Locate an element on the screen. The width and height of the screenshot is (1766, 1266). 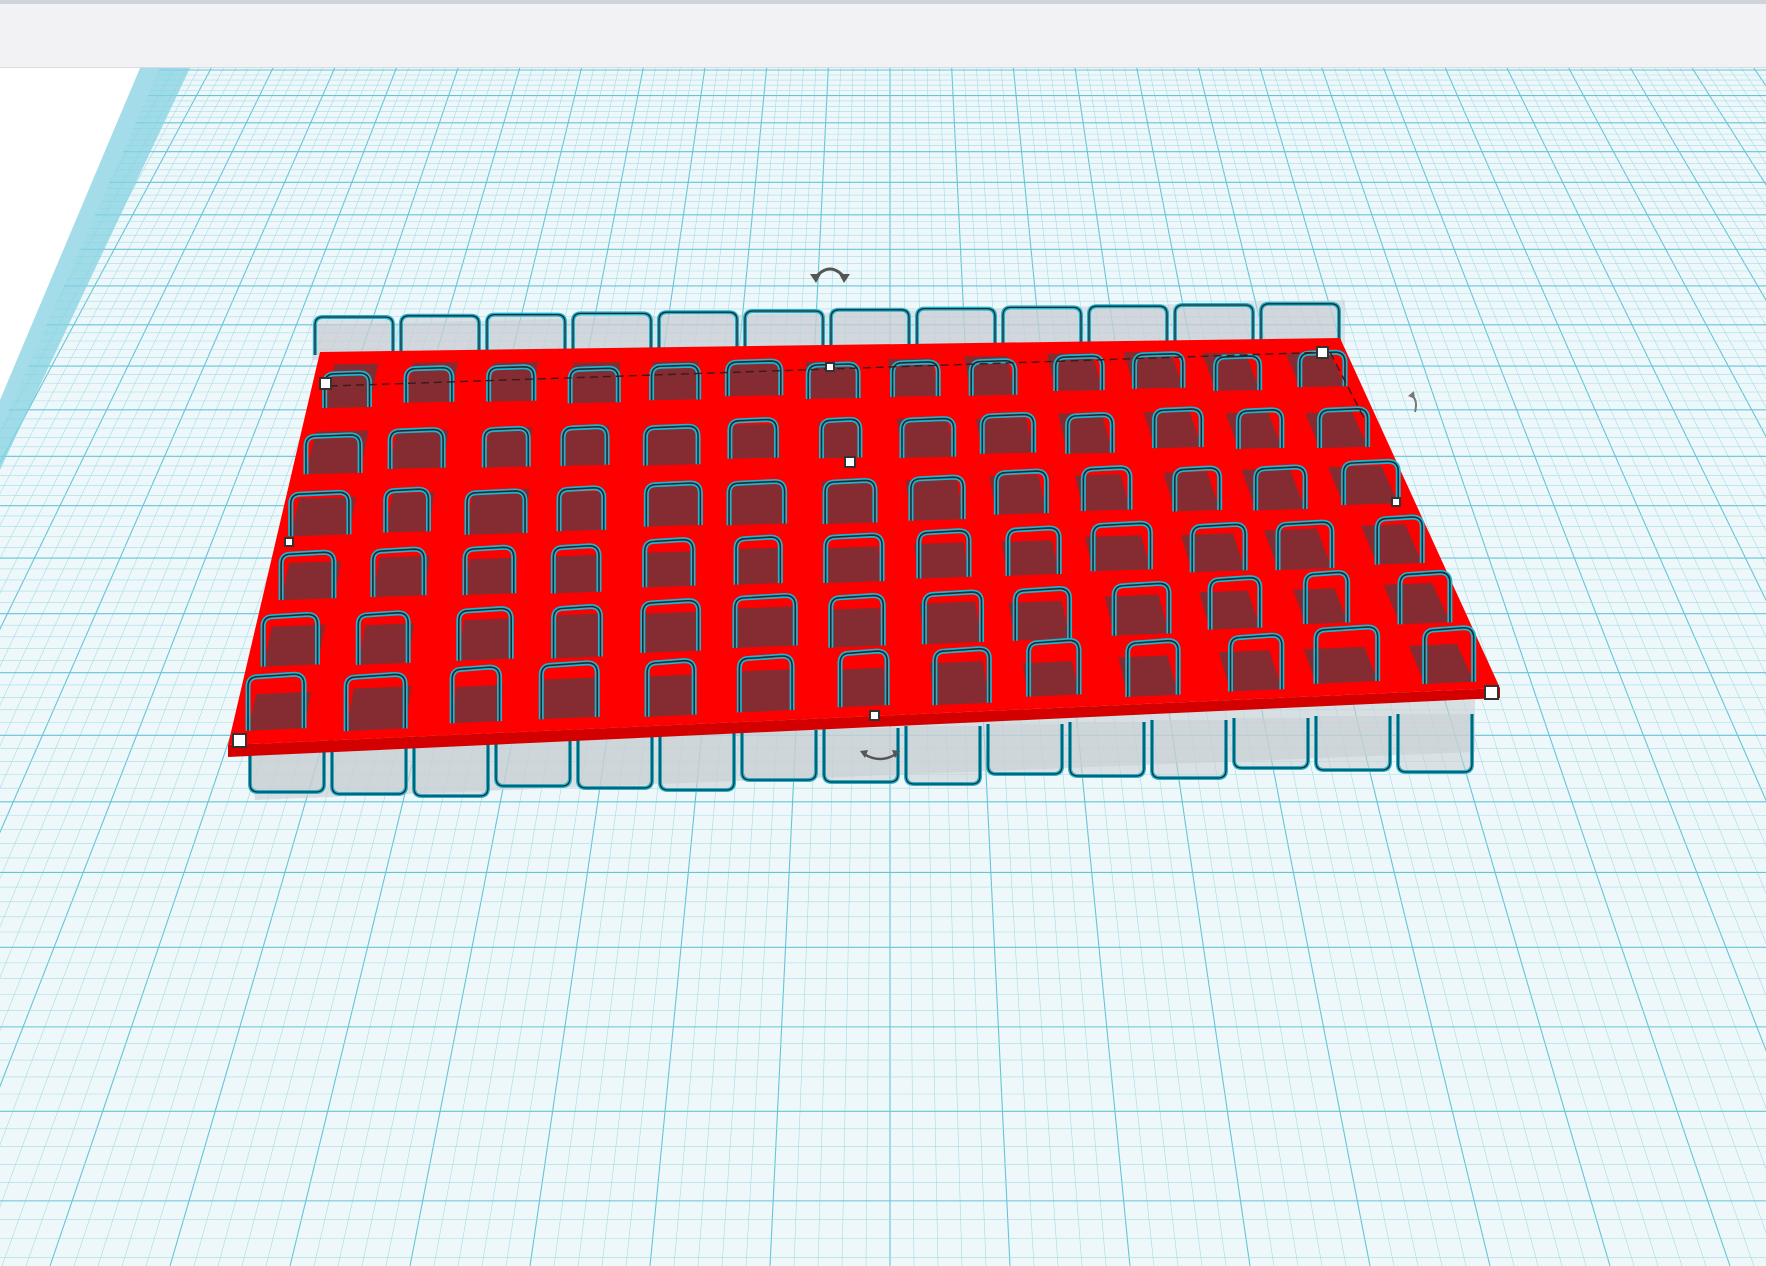
resize-handle-back-left is located at coordinates (325, 383).